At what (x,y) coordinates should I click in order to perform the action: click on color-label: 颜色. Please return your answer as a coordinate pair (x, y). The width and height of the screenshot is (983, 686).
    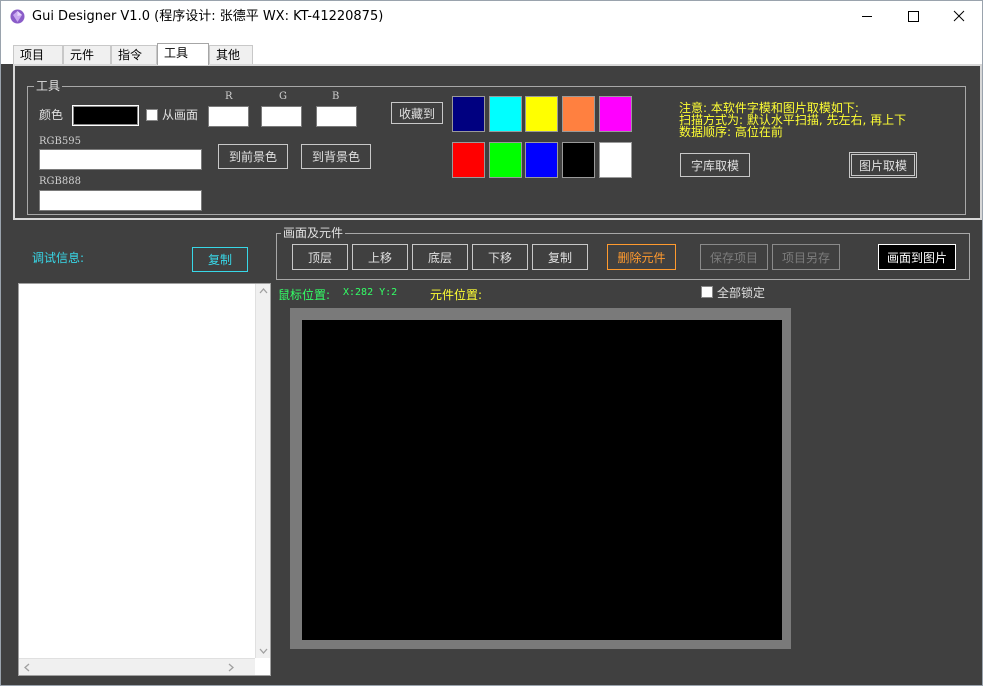
    Looking at the image, I should click on (51, 115).